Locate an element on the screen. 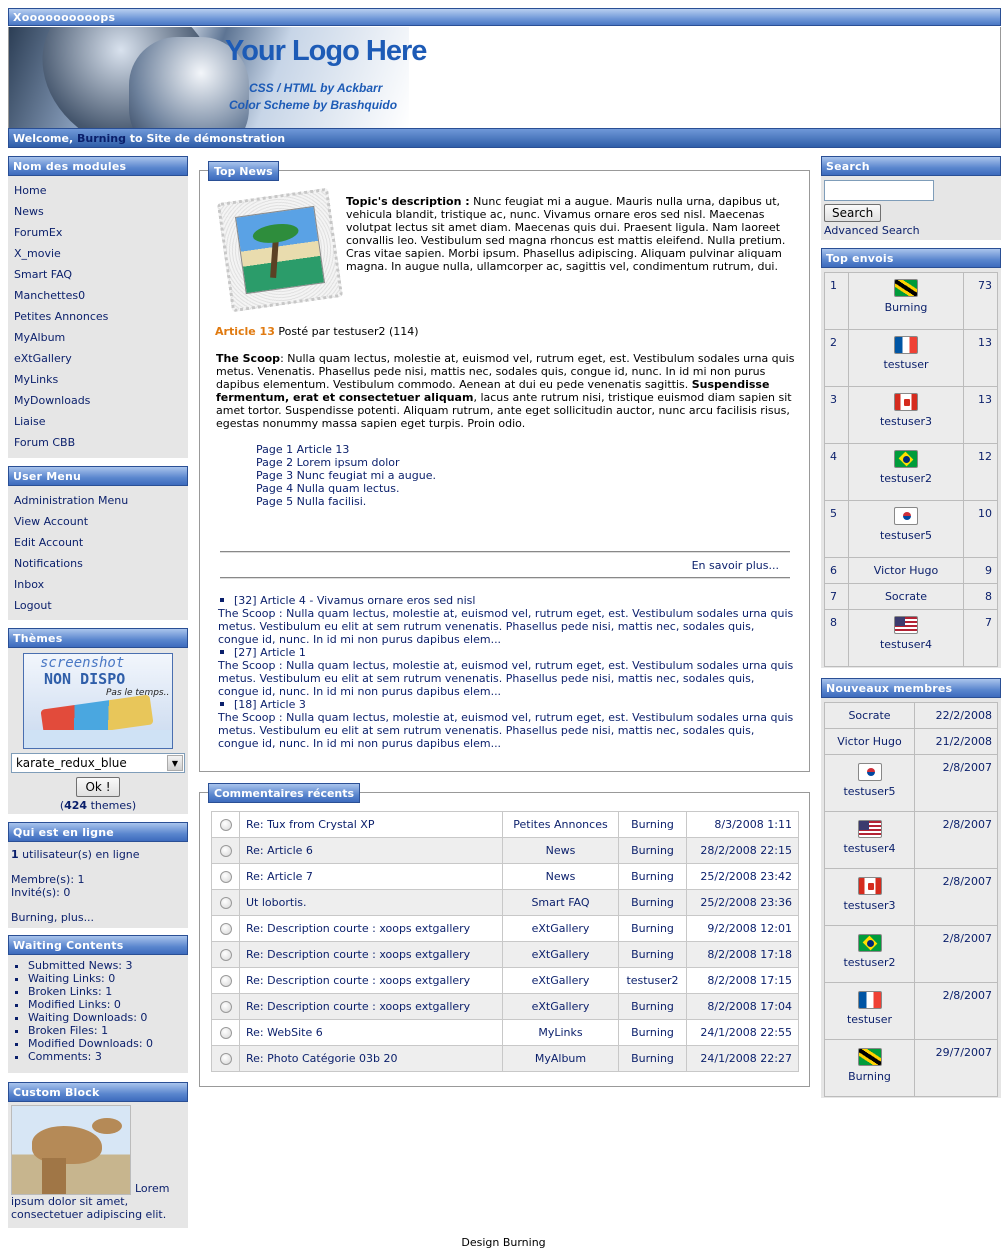 The height and width of the screenshot is (1256, 1007). module-link-liaise: Liaise is located at coordinates (98, 421).